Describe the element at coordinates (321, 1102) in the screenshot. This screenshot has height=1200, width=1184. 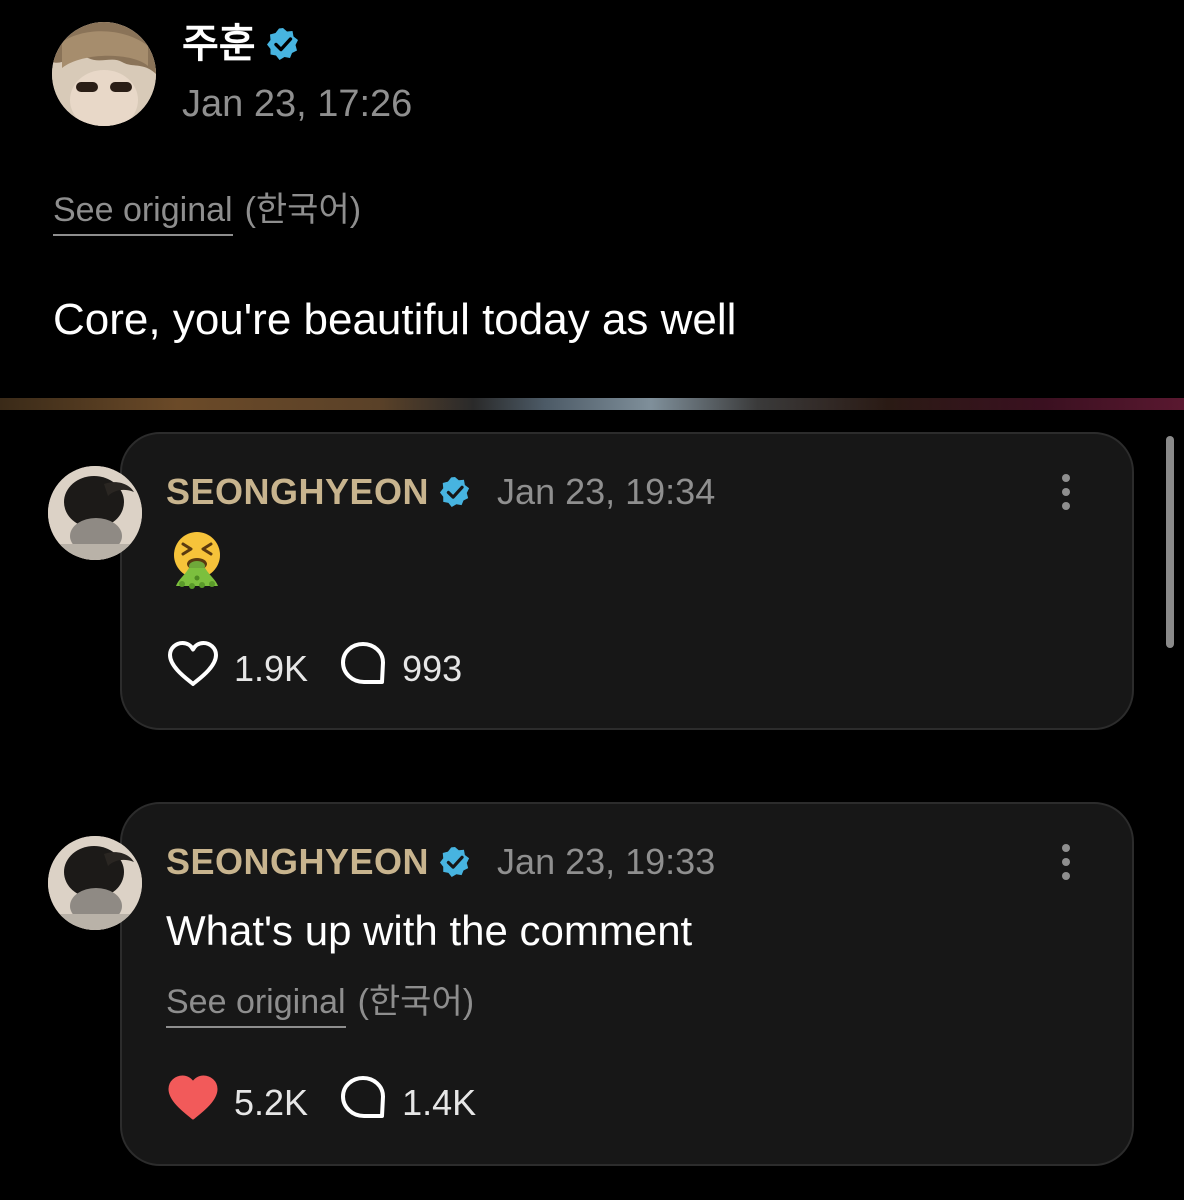
I see `comment-stats: 5.2K 1.4K` at that location.